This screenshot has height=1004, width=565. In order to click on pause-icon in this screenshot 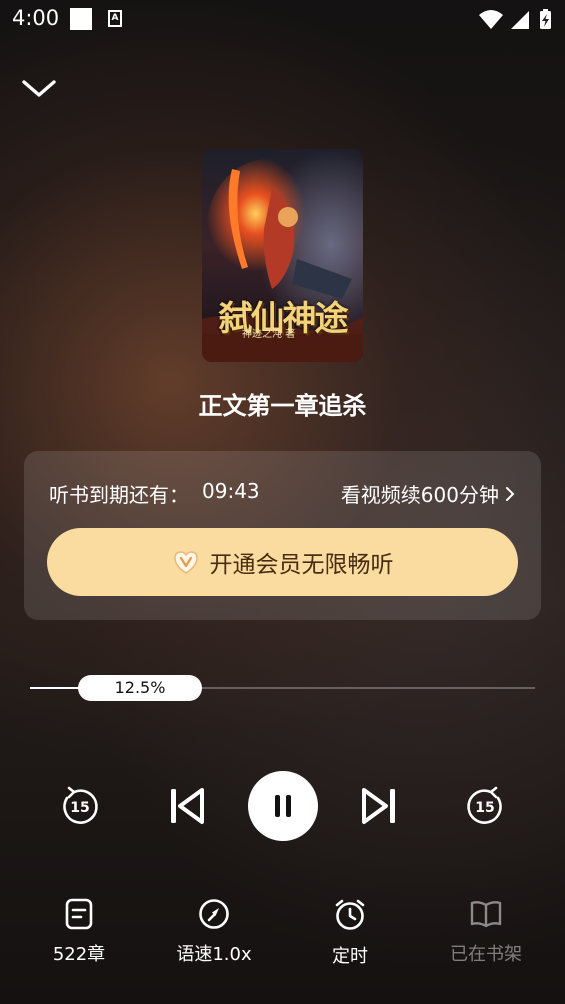, I will do `click(283, 806)`.